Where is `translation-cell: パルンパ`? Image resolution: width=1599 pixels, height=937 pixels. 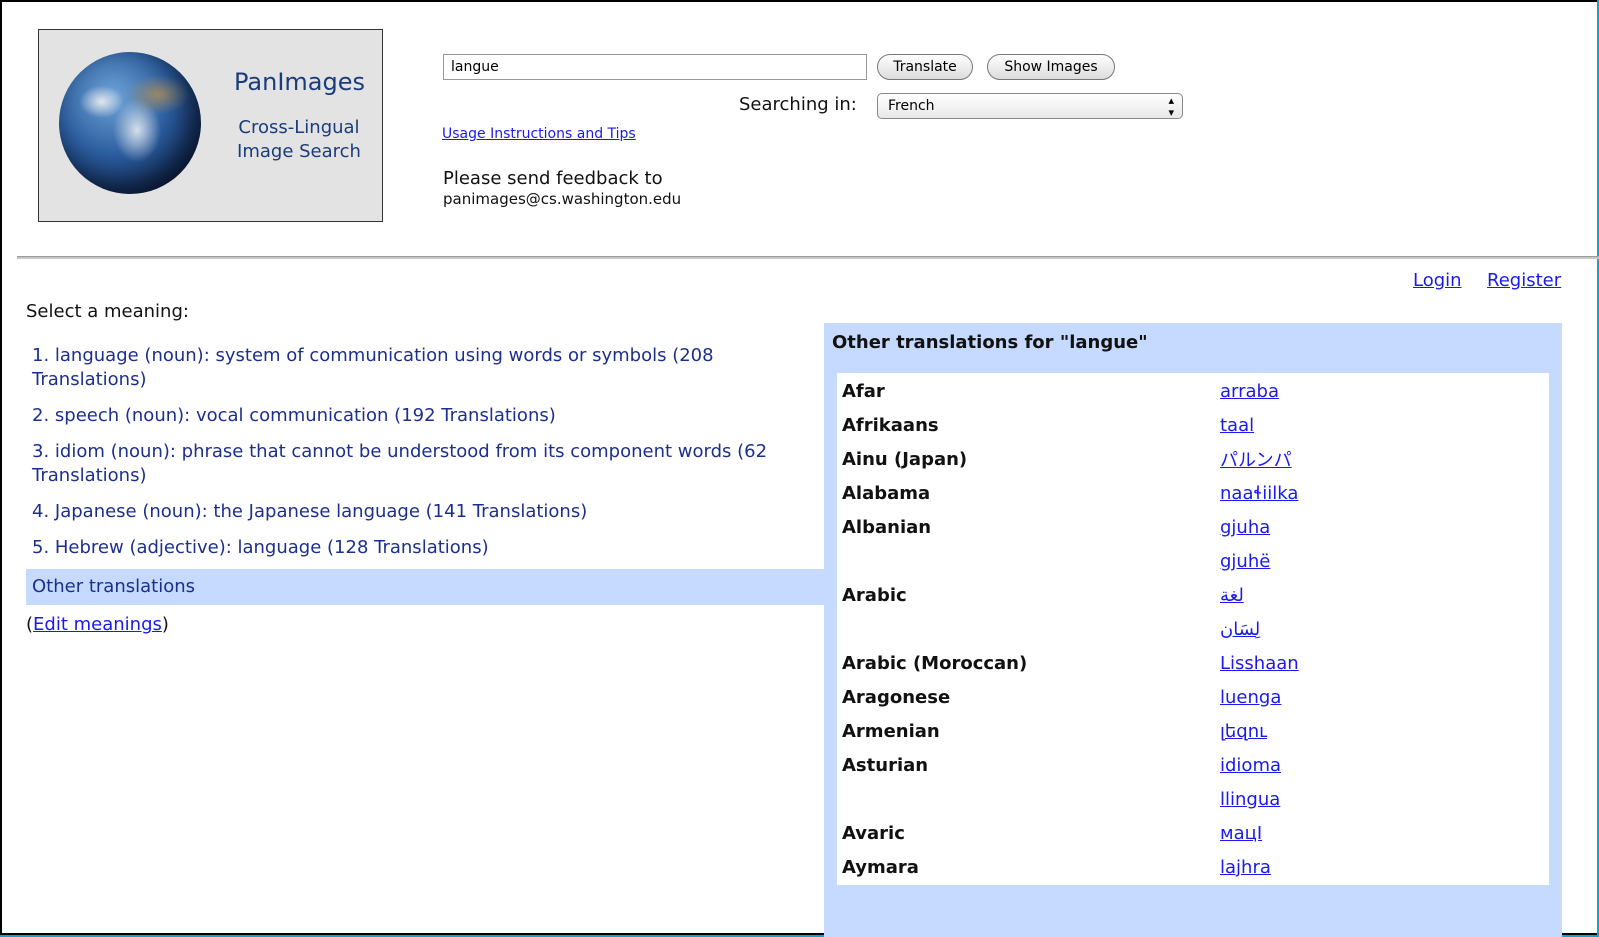
translation-cell: パルンパ is located at coordinates (1382, 459).